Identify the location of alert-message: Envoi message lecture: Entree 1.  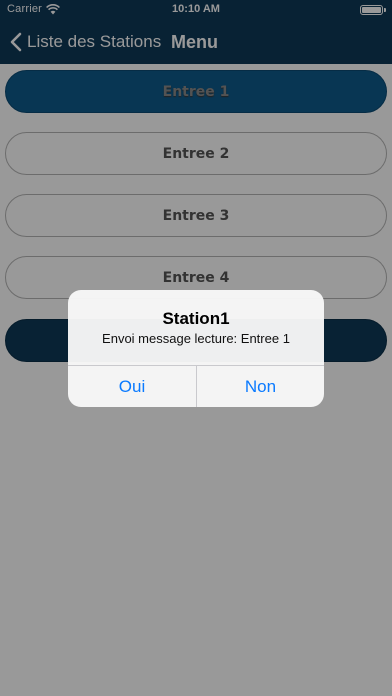
(196, 338).